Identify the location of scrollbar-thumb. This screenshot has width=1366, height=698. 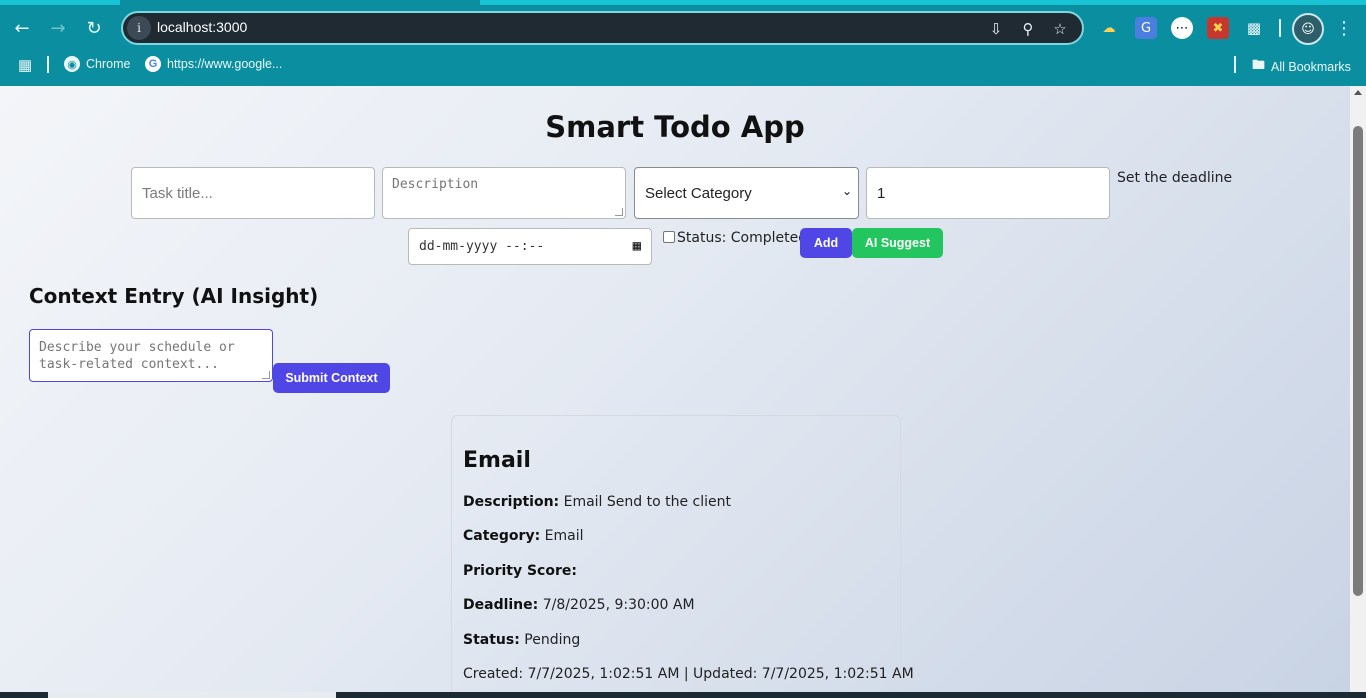
(1358, 361).